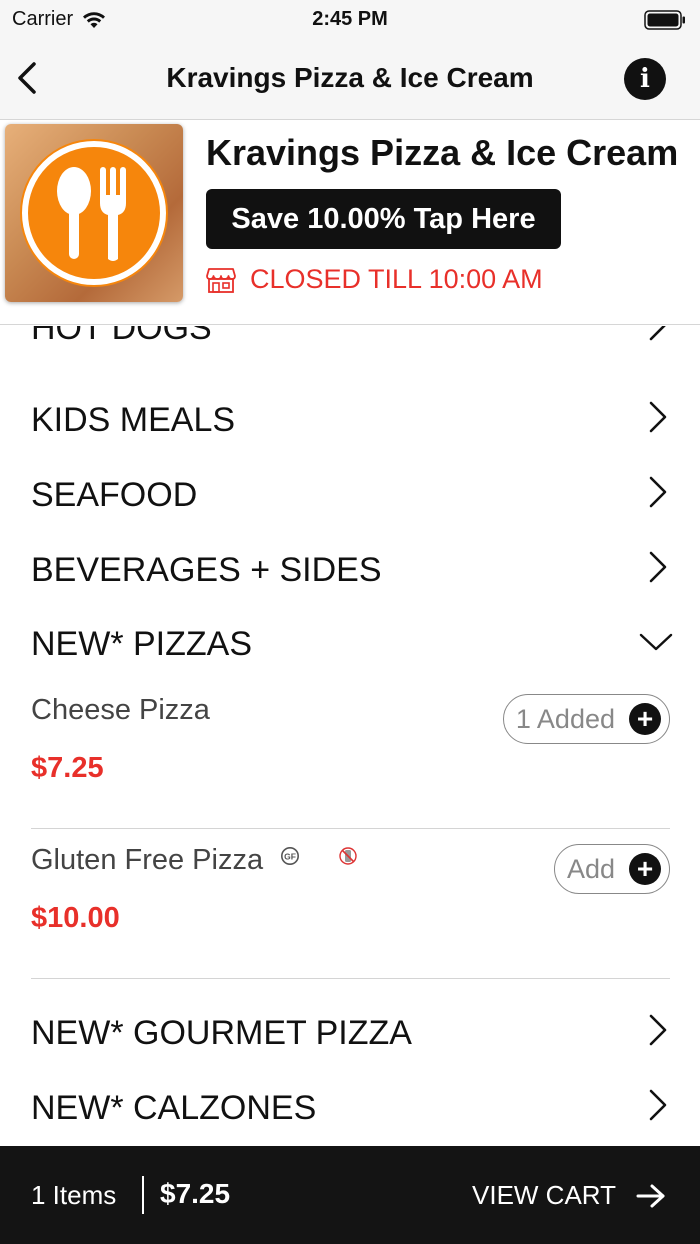 Image resolution: width=700 pixels, height=1244 pixels. Describe the element at coordinates (206, 570) in the screenshot. I see `category-label: BEVERAGES + SIDES` at that location.